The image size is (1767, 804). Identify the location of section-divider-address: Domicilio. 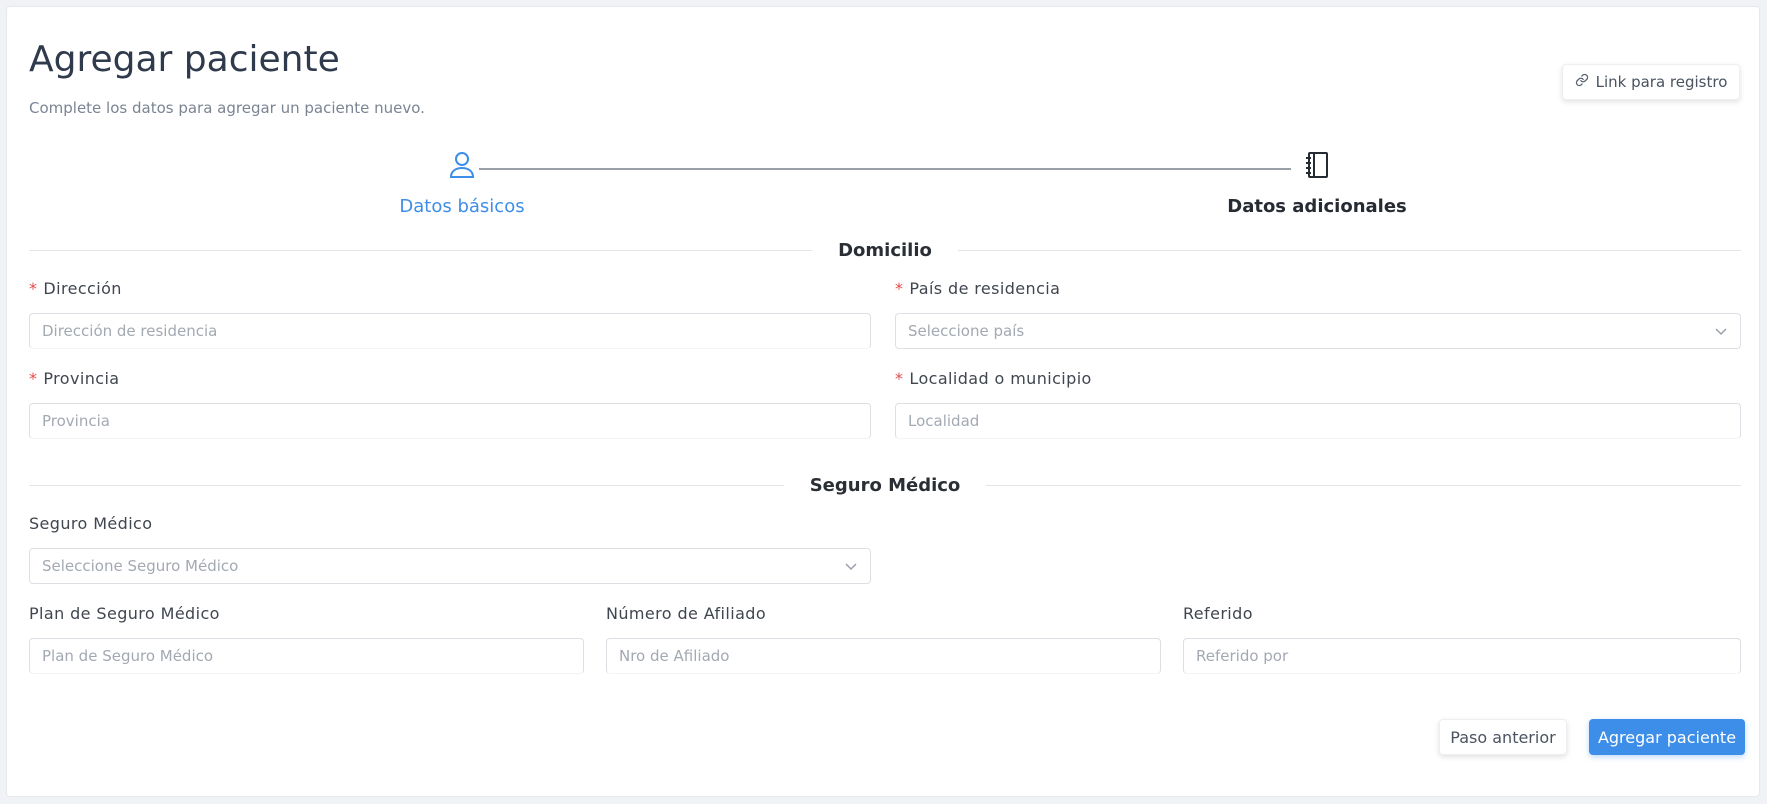
(885, 250).